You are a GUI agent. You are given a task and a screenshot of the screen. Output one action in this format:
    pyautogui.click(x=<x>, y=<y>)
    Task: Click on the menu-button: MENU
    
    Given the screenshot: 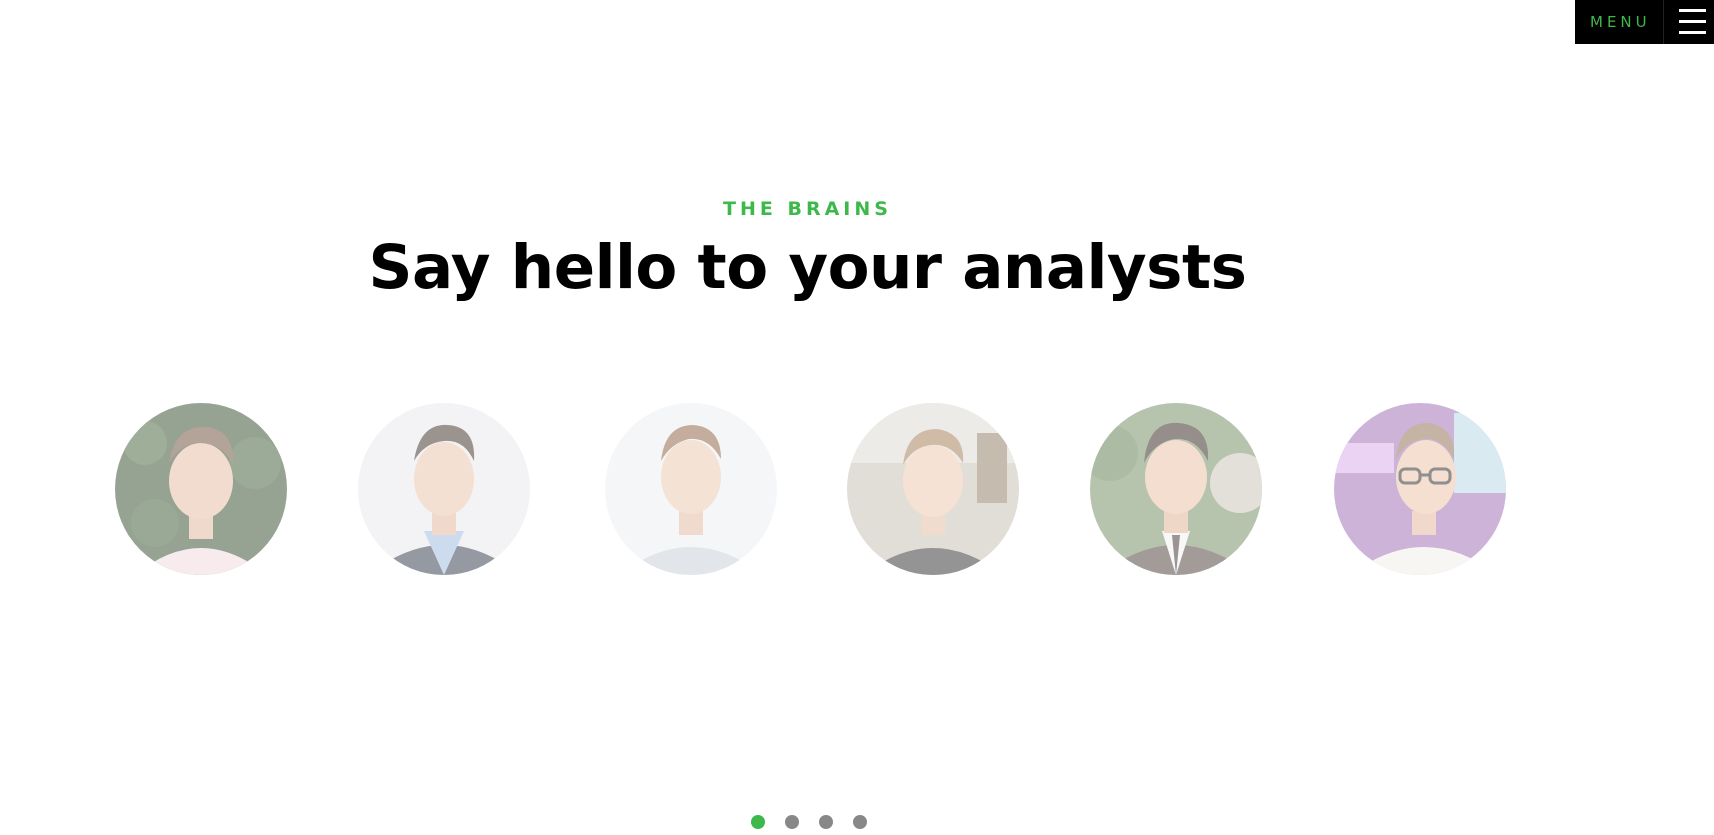 What is the action you would take?
    pyautogui.click(x=1644, y=22)
    